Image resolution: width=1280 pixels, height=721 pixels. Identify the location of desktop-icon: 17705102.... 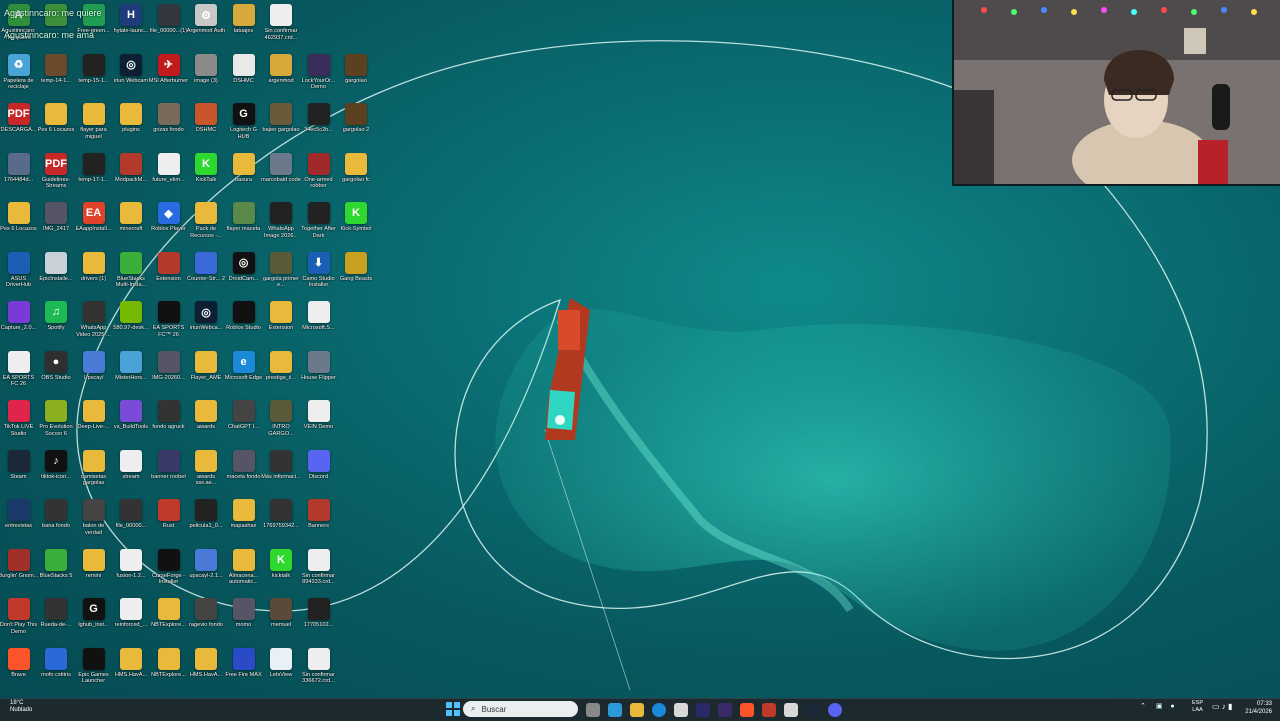
(318, 622).